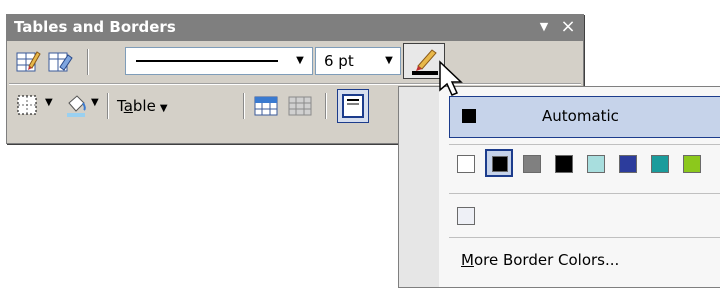 This screenshot has width=720, height=288. I want to click on color-swatch-light-turquoise, so click(596, 164).